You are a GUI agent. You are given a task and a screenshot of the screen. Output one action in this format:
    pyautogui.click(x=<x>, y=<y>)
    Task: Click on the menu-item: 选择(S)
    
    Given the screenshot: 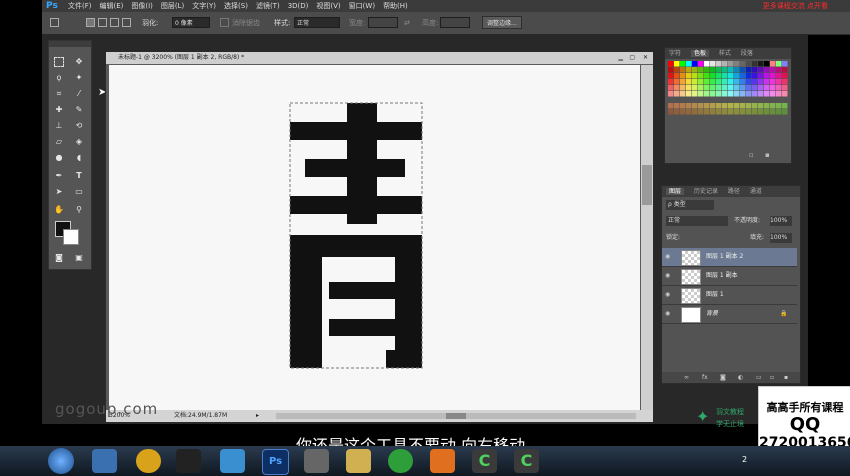 What is the action you would take?
    pyautogui.click(x=236, y=6)
    